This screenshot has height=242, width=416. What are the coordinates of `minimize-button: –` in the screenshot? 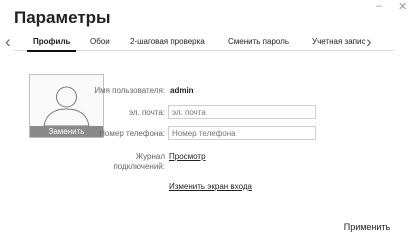 It's located at (379, 6).